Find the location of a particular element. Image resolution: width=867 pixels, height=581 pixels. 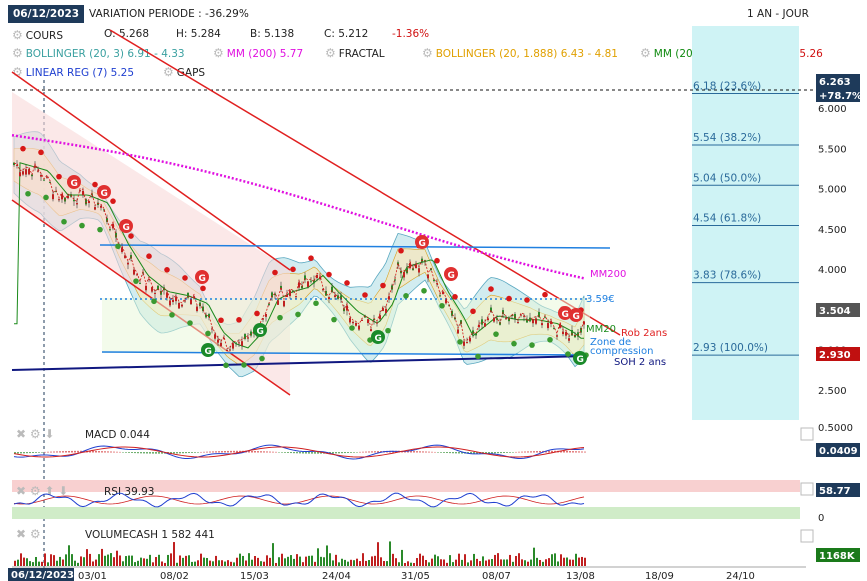

x-tick-label: 15/03 is located at coordinates (254, 576).